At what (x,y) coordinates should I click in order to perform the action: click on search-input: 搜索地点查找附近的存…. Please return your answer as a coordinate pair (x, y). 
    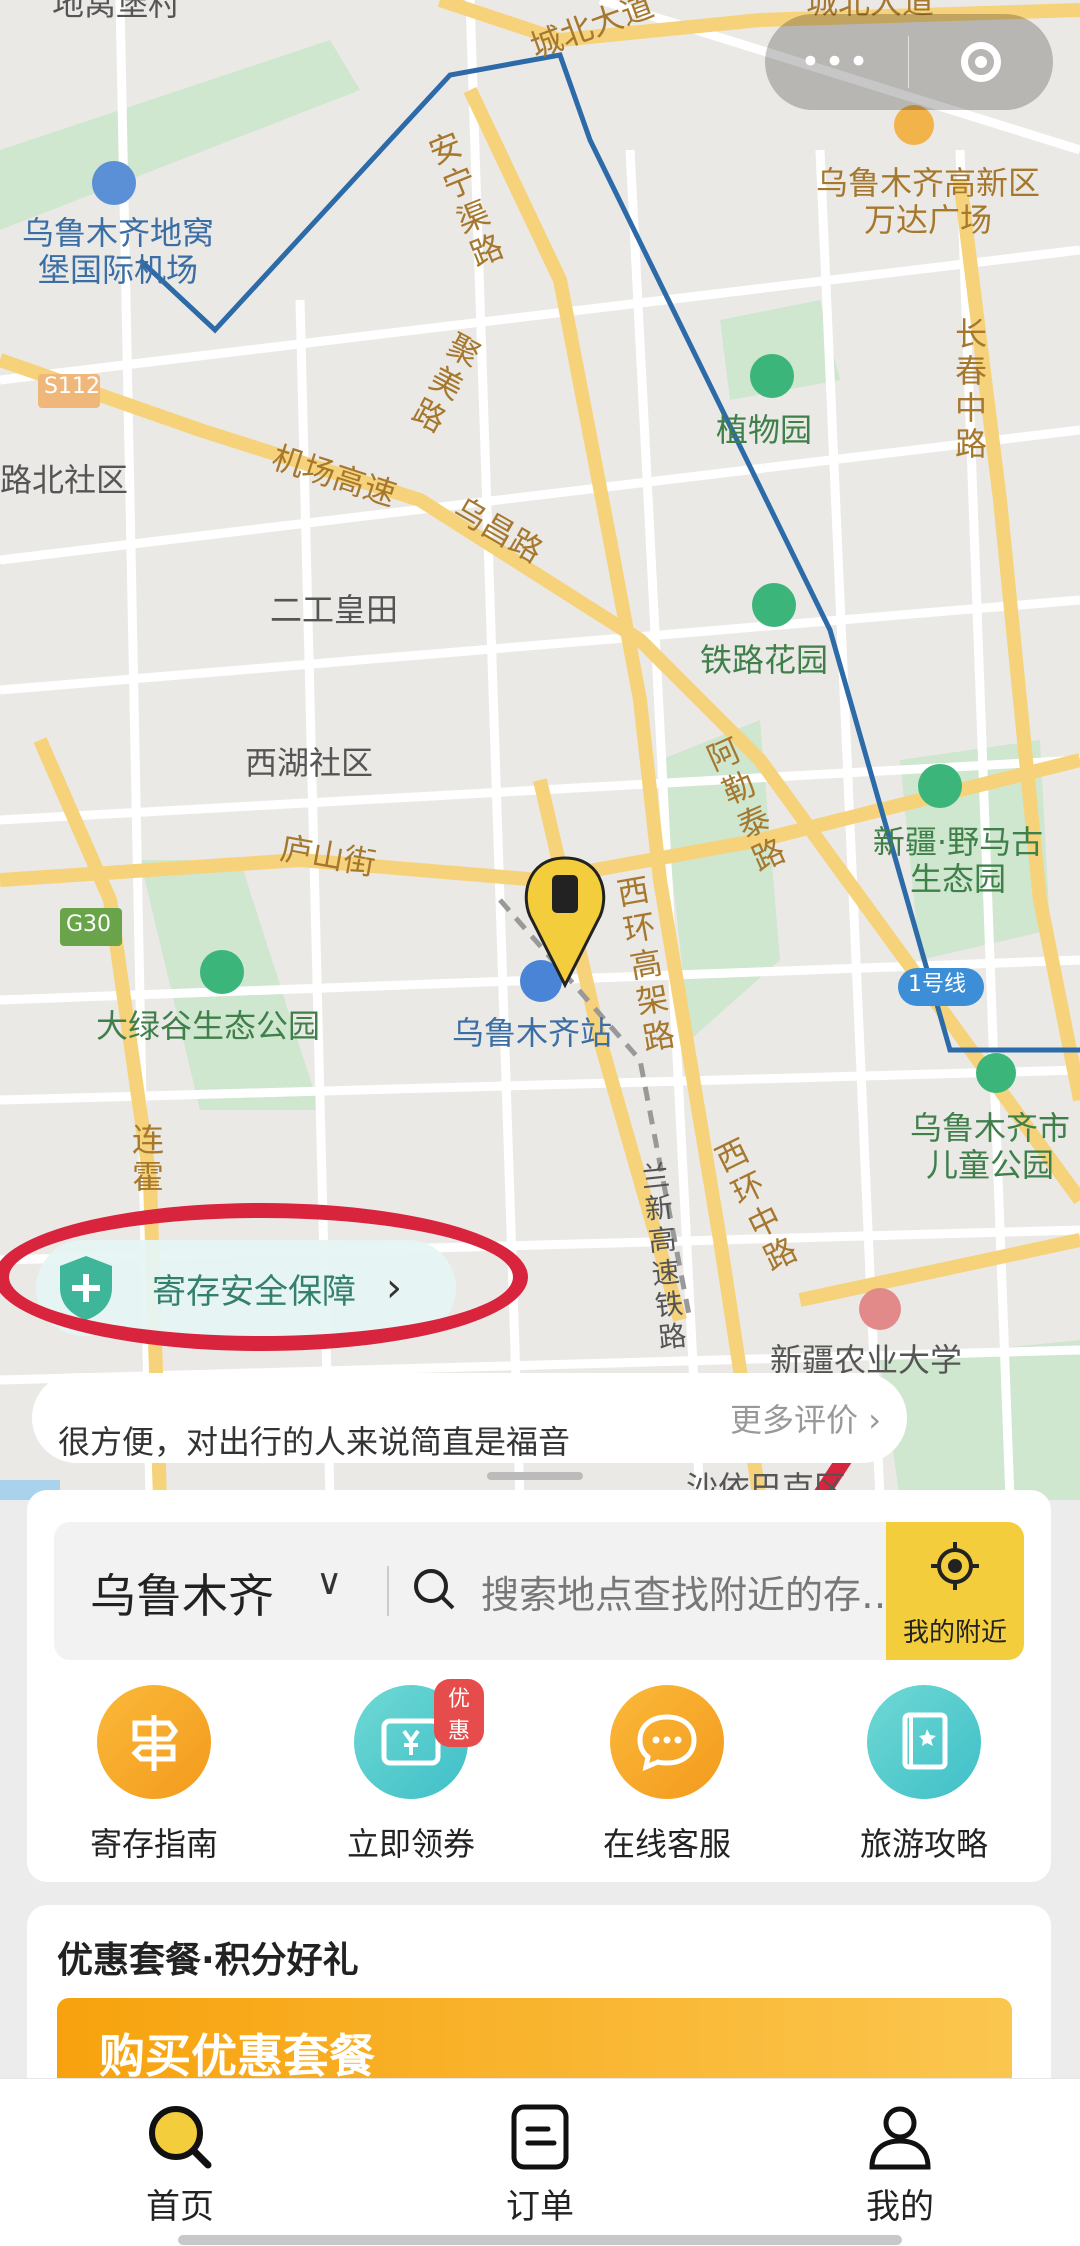
    Looking at the image, I should click on (690, 1591).